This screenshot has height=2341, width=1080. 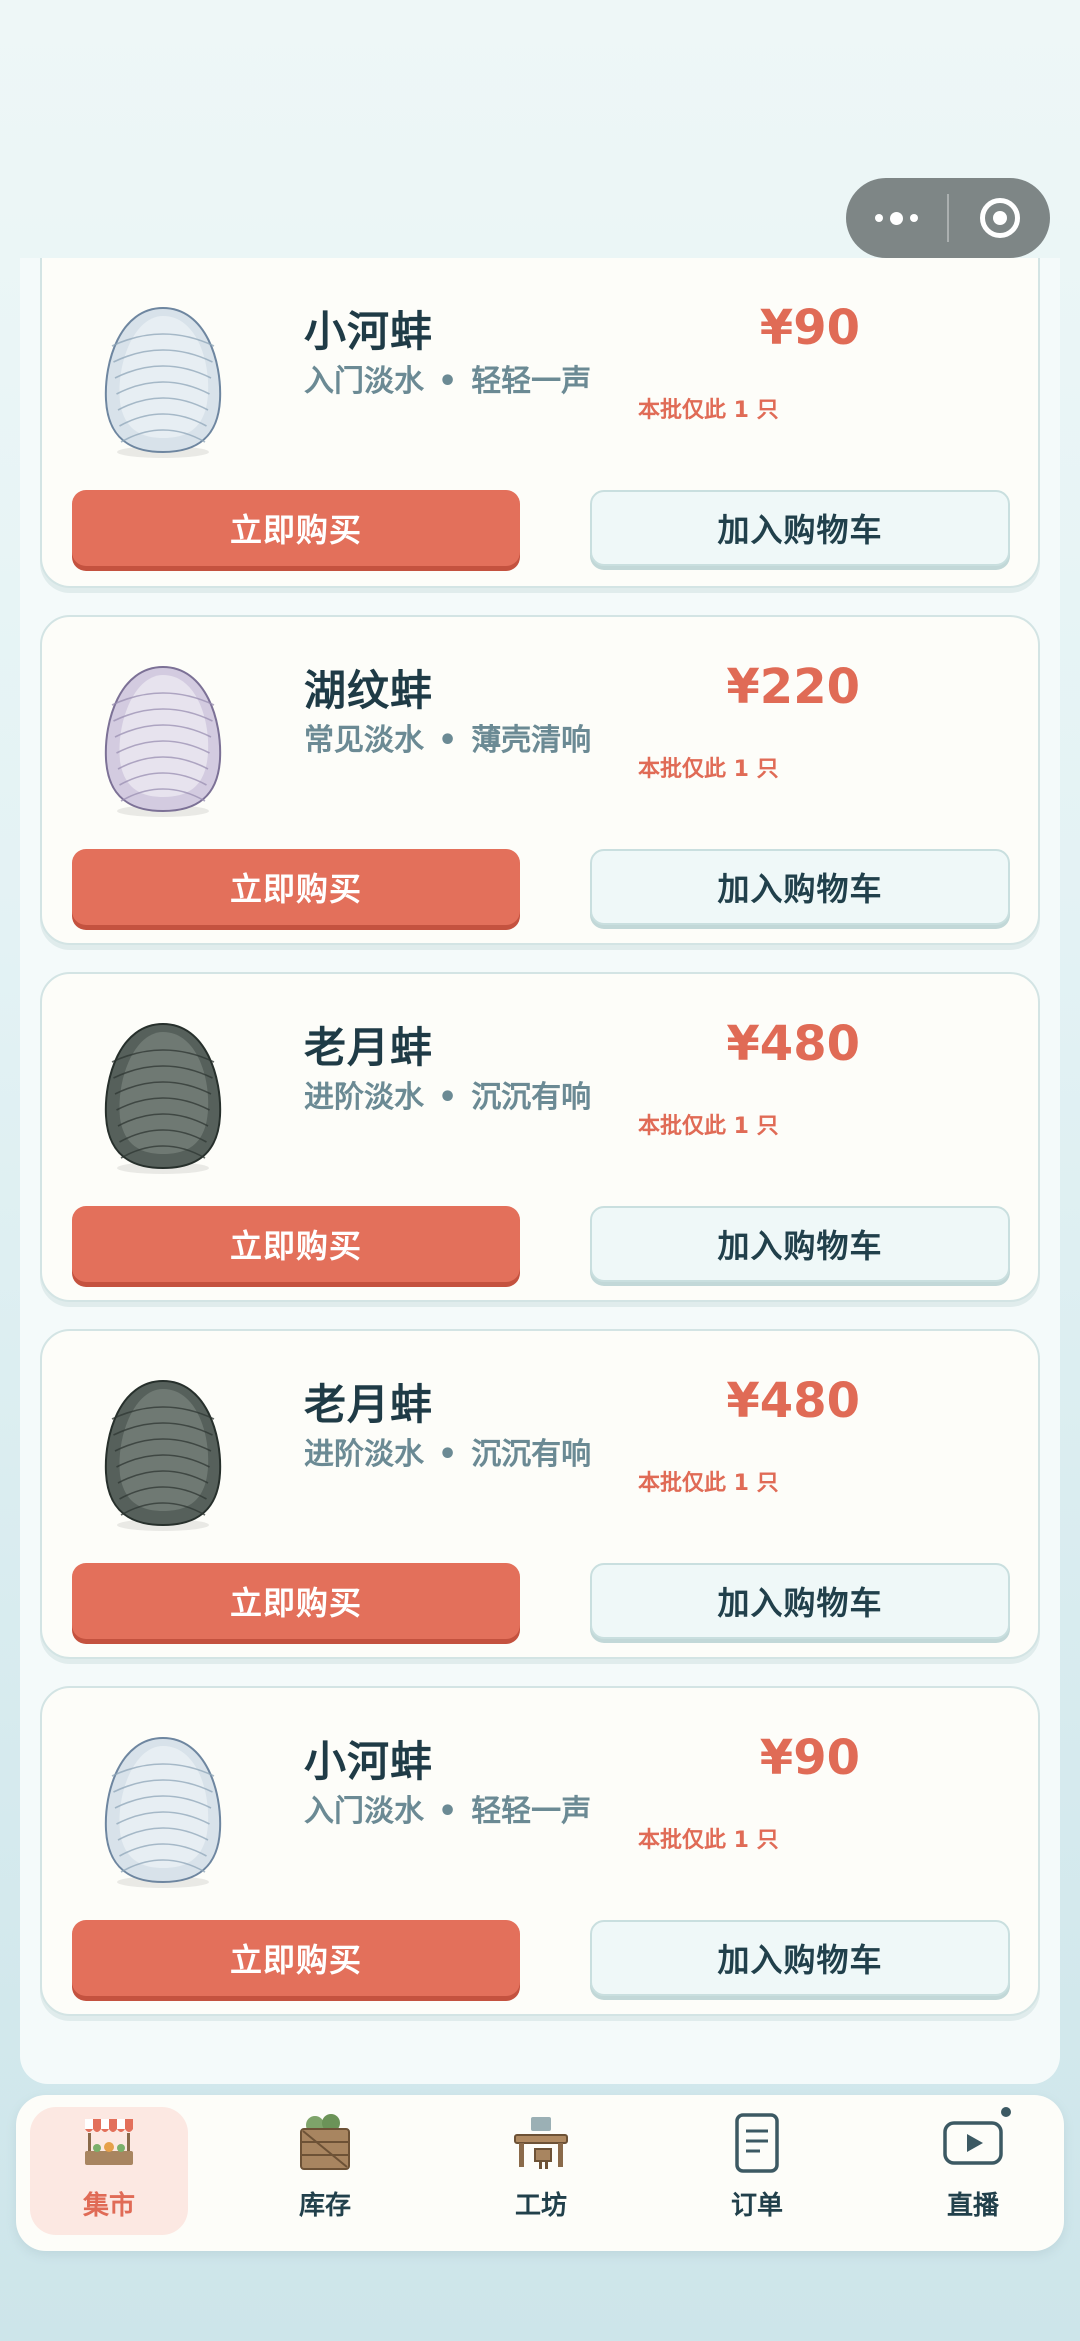 I want to click on tab-live: 直播, so click(x=973, y=2171).